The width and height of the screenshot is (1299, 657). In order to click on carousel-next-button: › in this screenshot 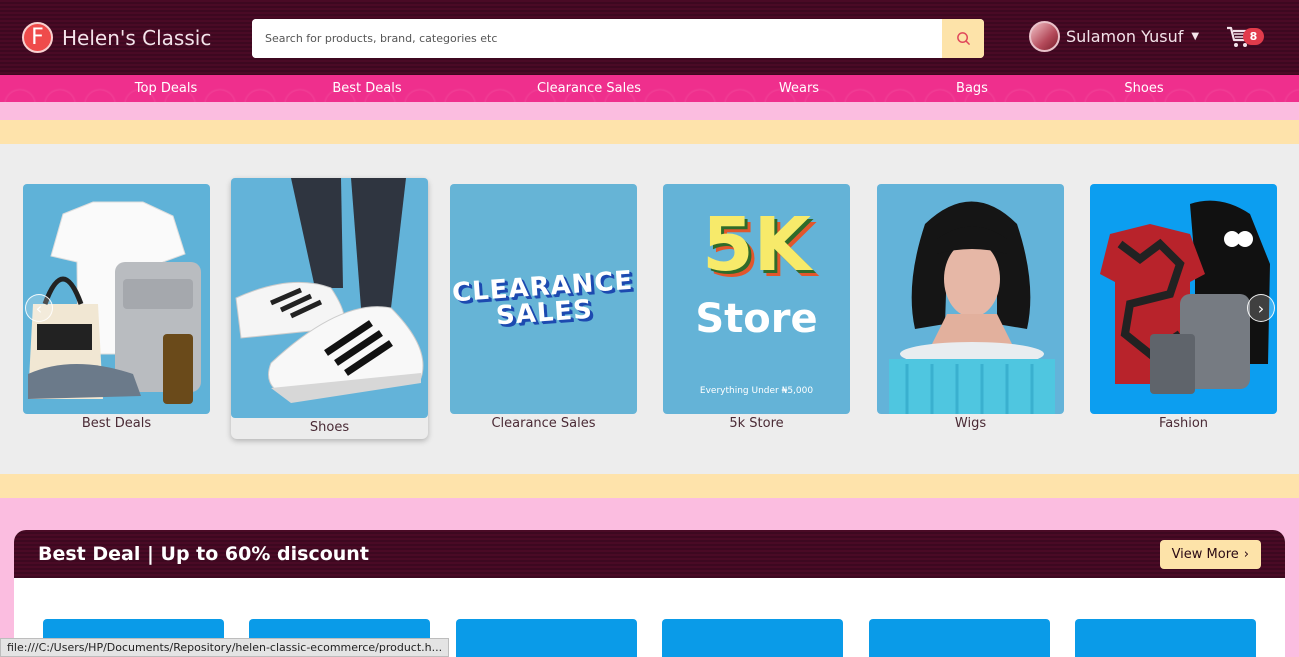, I will do `click(1261, 308)`.